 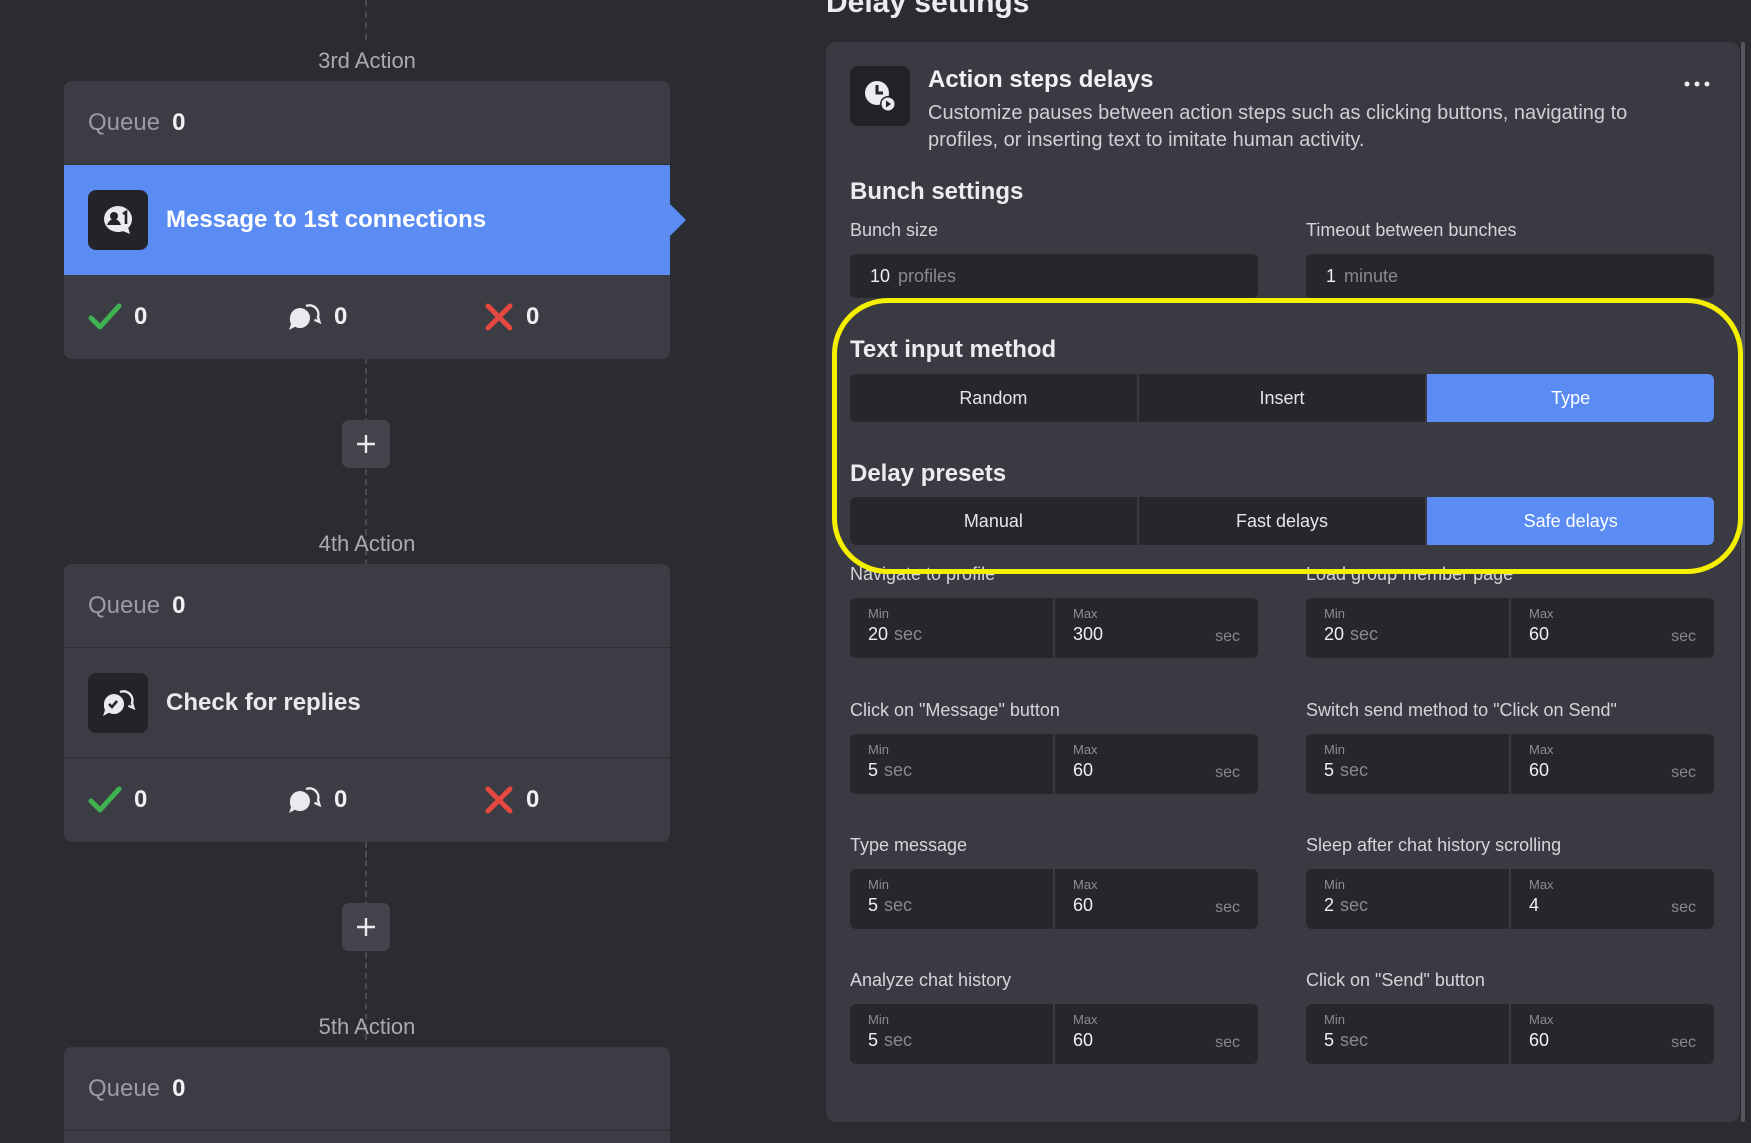 What do you see at coordinates (880, 275) in the screenshot?
I see `bunch-size-value: 10` at bounding box center [880, 275].